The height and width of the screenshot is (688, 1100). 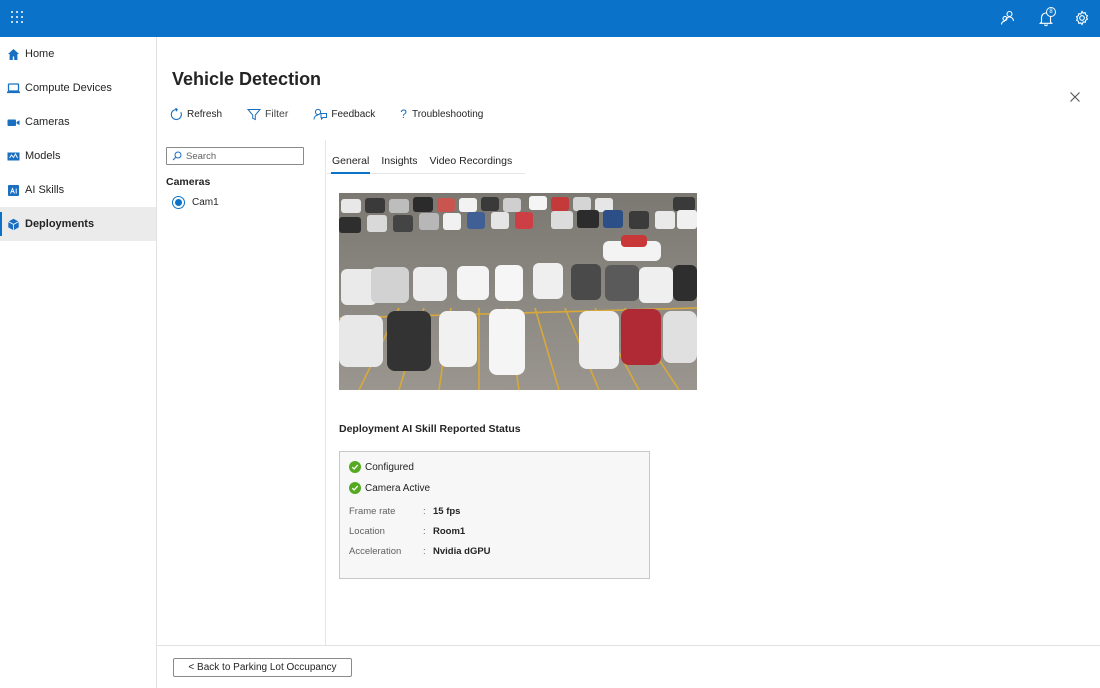 I want to click on property-value: Room1, so click(x=449, y=531).